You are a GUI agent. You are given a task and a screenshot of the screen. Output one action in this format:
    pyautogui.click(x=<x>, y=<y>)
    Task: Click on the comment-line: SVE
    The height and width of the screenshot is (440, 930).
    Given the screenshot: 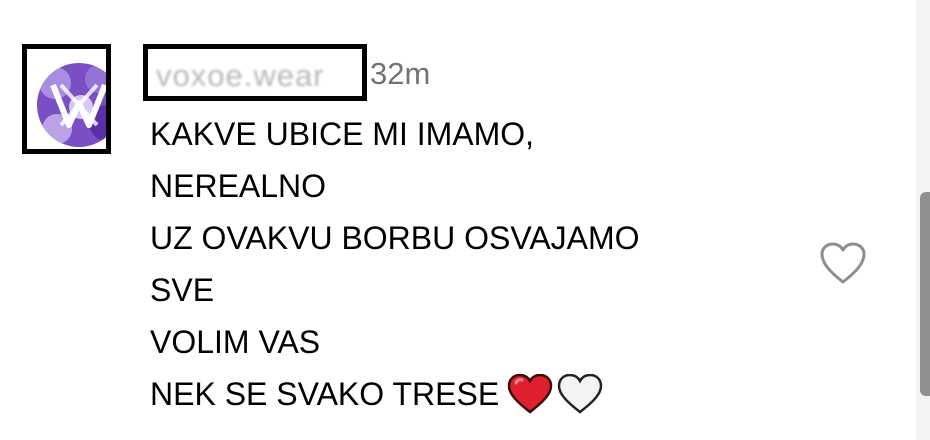 What is the action you would take?
    pyautogui.click(x=182, y=290)
    